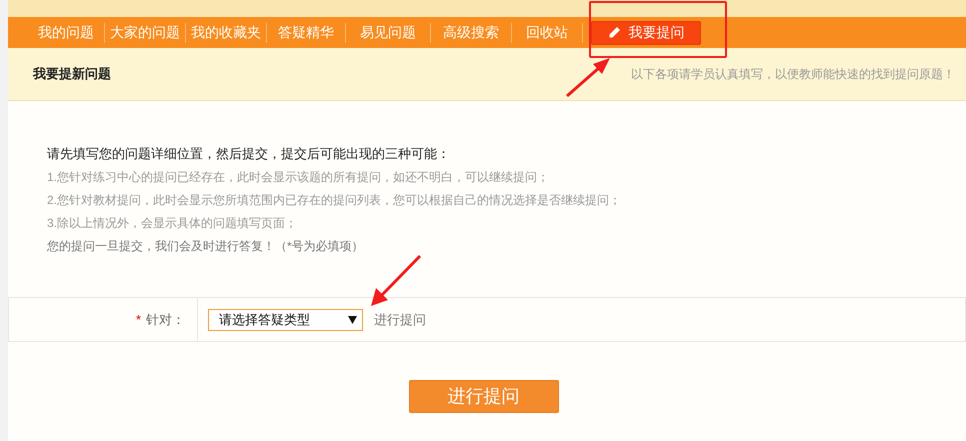  Describe the element at coordinates (483, 396) in the screenshot. I see `submit-button: 进行提问` at that location.